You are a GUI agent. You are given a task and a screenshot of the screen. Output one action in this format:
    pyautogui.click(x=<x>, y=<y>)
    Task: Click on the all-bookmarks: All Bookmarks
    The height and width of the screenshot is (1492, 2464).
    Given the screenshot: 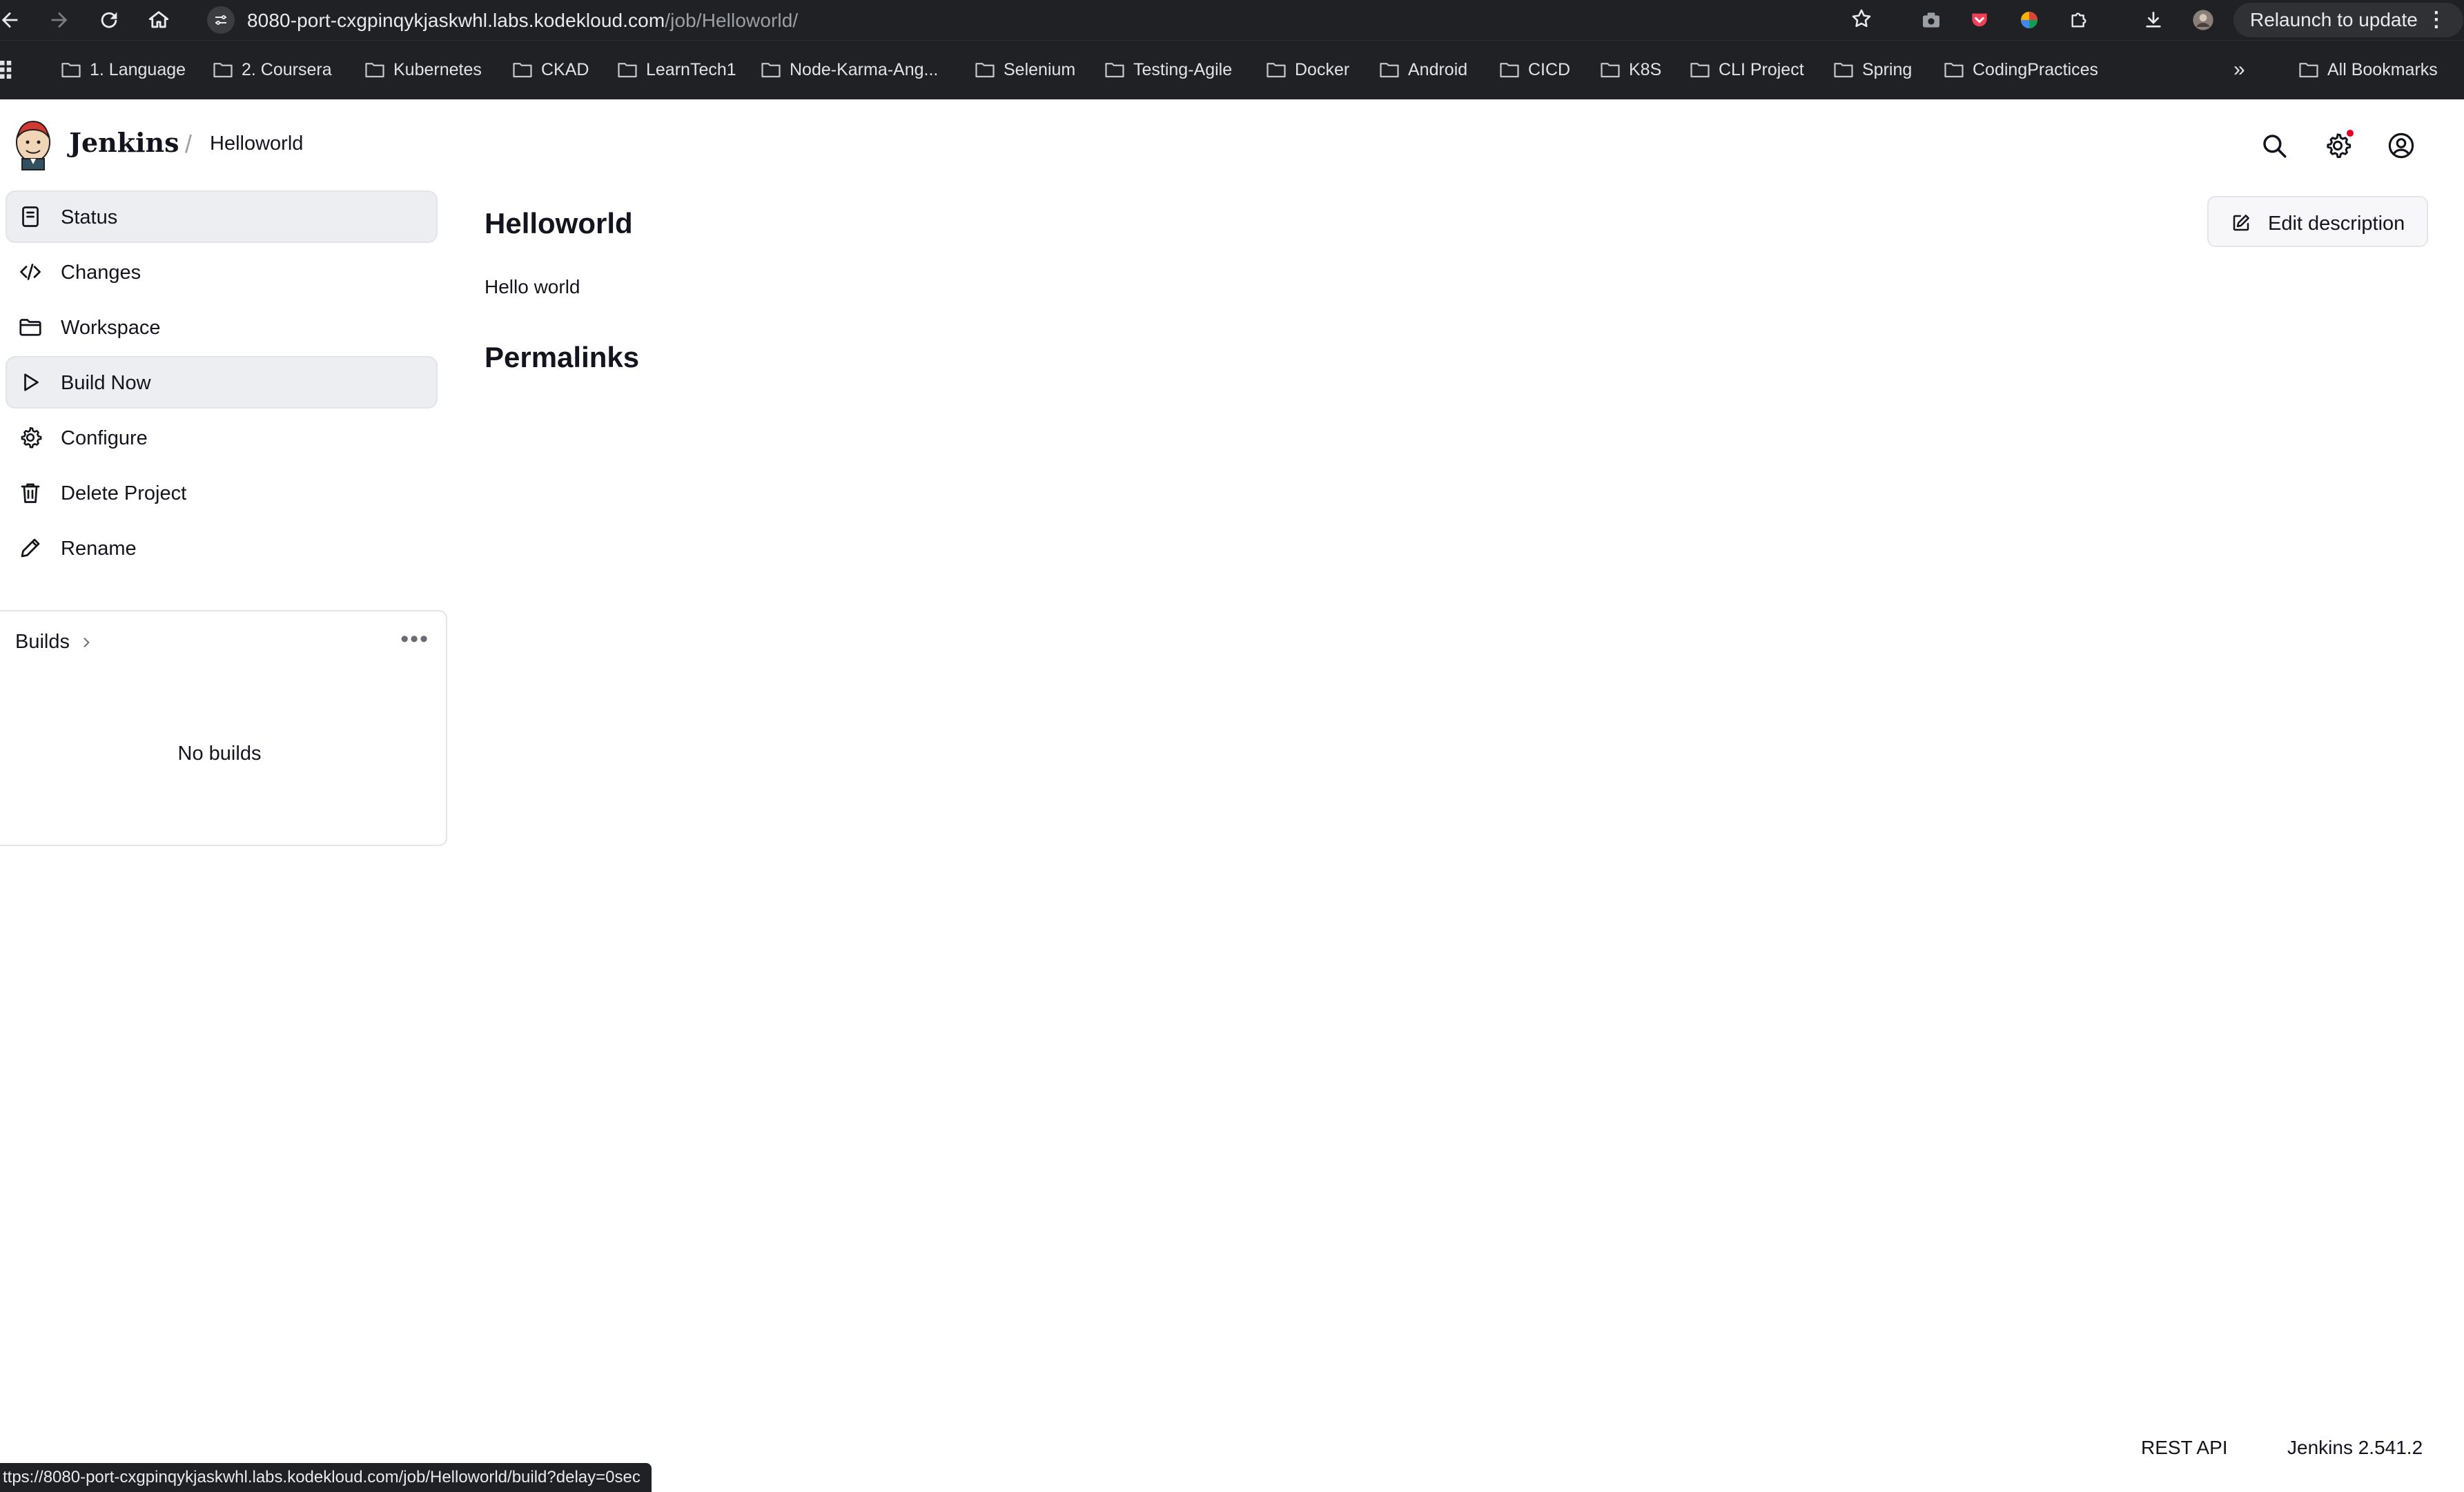 What is the action you would take?
    pyautogui.click(x=2368, y=69)
    